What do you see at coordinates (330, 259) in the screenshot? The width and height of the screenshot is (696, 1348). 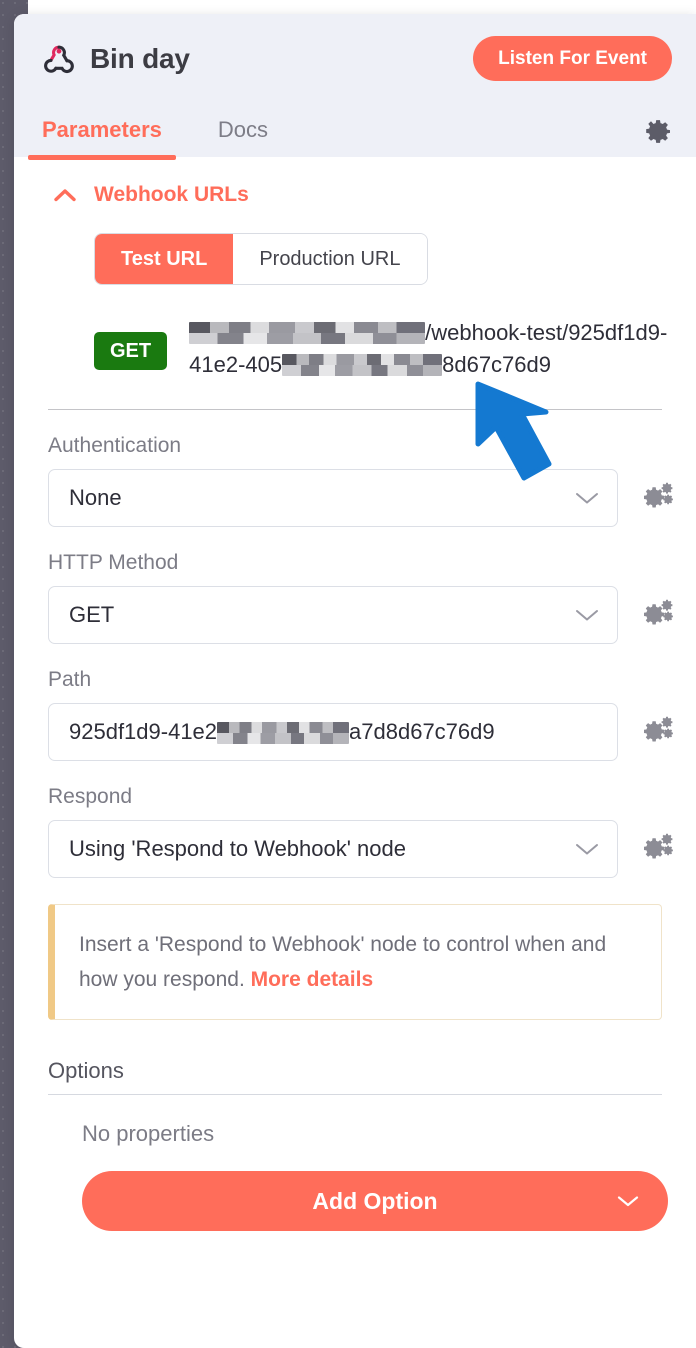 I see `production-url-toggle: Production URL` at bounding box center [330, 259].